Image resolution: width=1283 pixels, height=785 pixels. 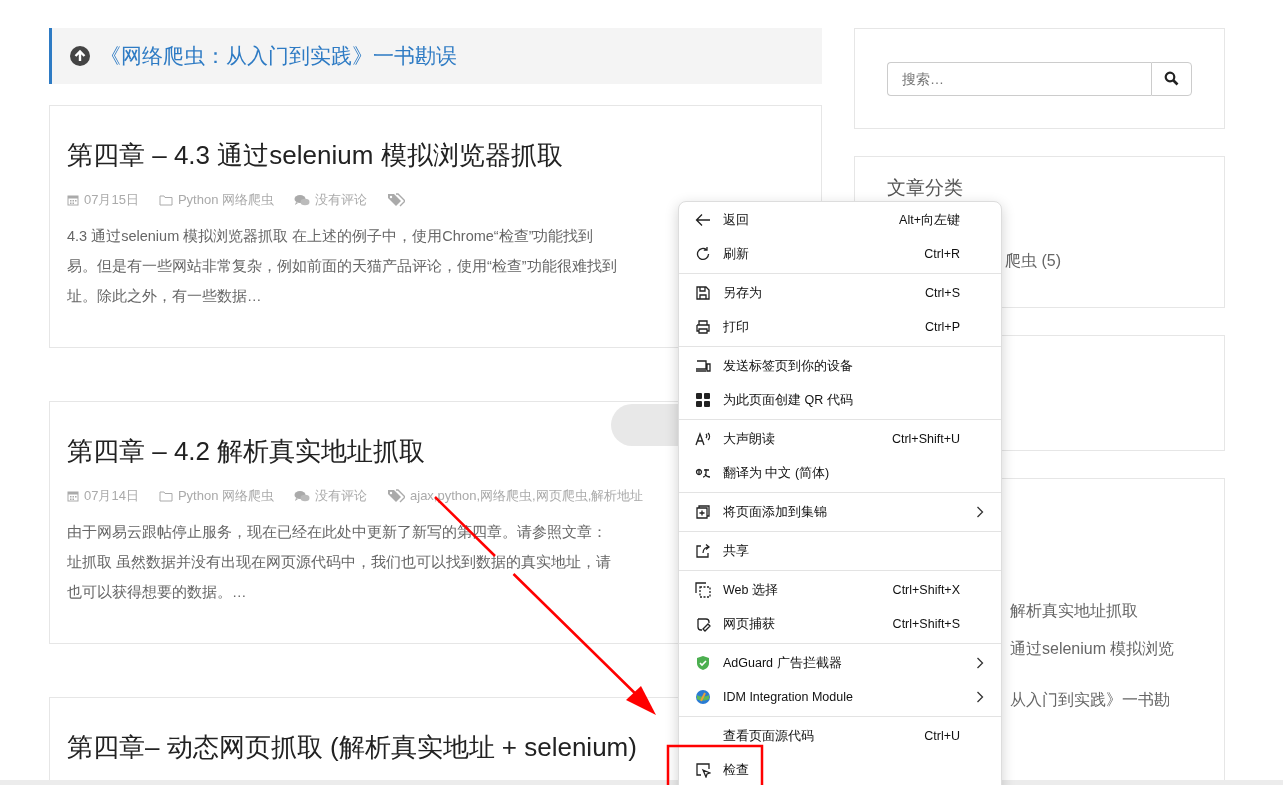 What do you see at coordinates (703, 770) in the screenshot?
I see `inspect-icon` at bounding box center [703, 770].